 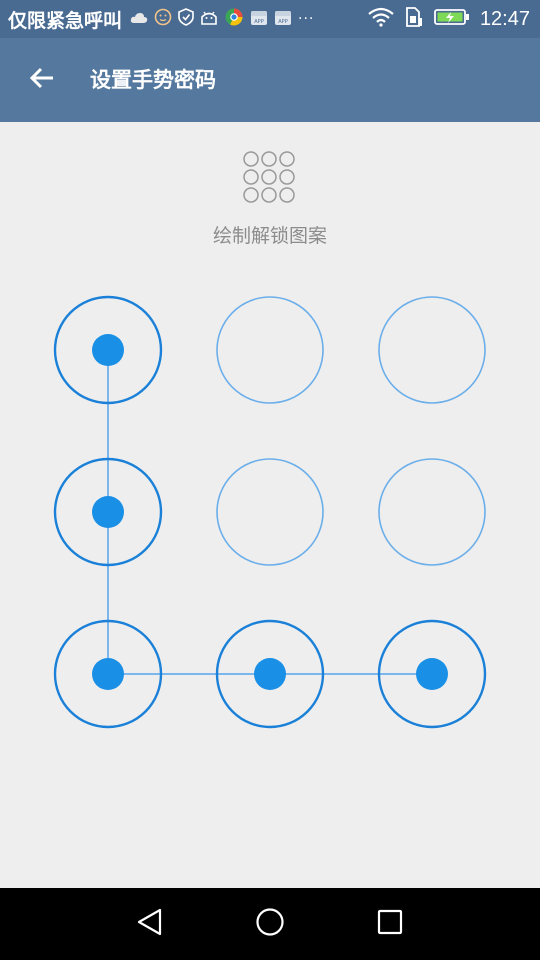 I want to click on page-title: 设置手势密码, so click(x=153, y=80).